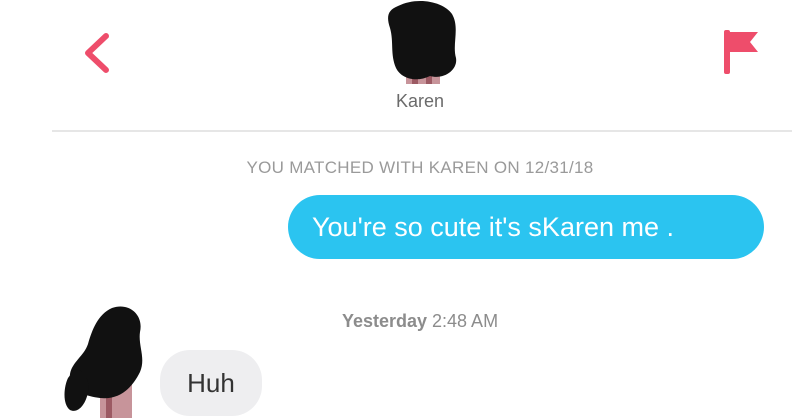 Image resolution: width=800 pixels, height=420 pixels. What do you see at coordinates (384, 321) in the screenshot?
I see `timestamp-day: Yesterday` at bounding box center [384, 321].